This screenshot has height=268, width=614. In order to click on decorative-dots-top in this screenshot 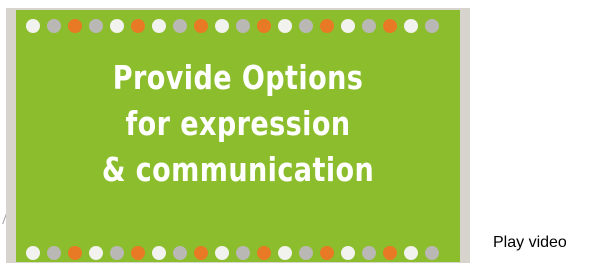, I will do `click(238, 26)`.